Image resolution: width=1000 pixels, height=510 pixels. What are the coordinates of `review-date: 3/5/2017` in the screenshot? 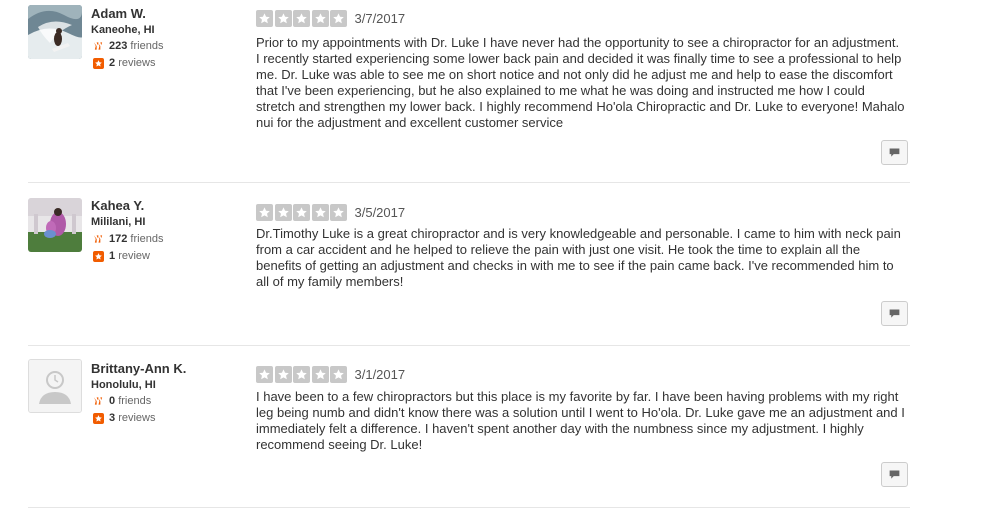 It's located at (380, 212).